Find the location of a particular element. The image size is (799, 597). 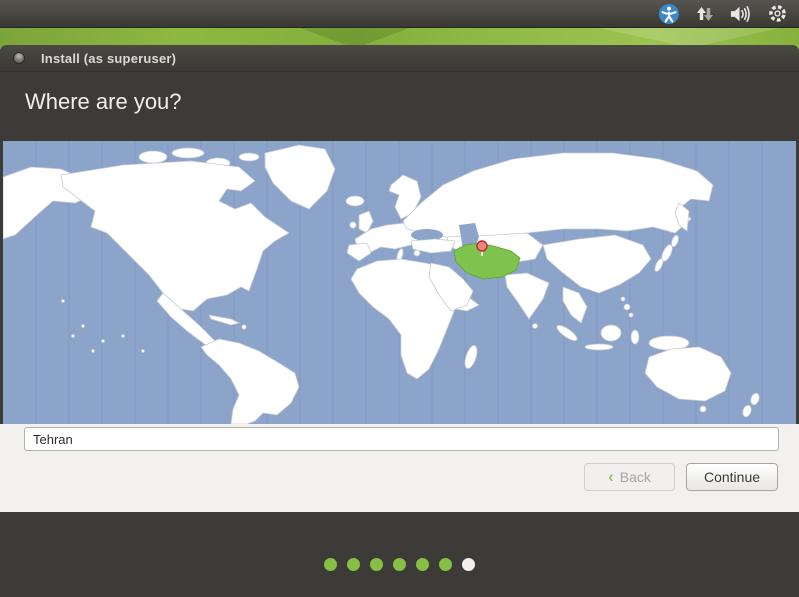

window-menu-dot-icon is located at coordinates (19, 58).